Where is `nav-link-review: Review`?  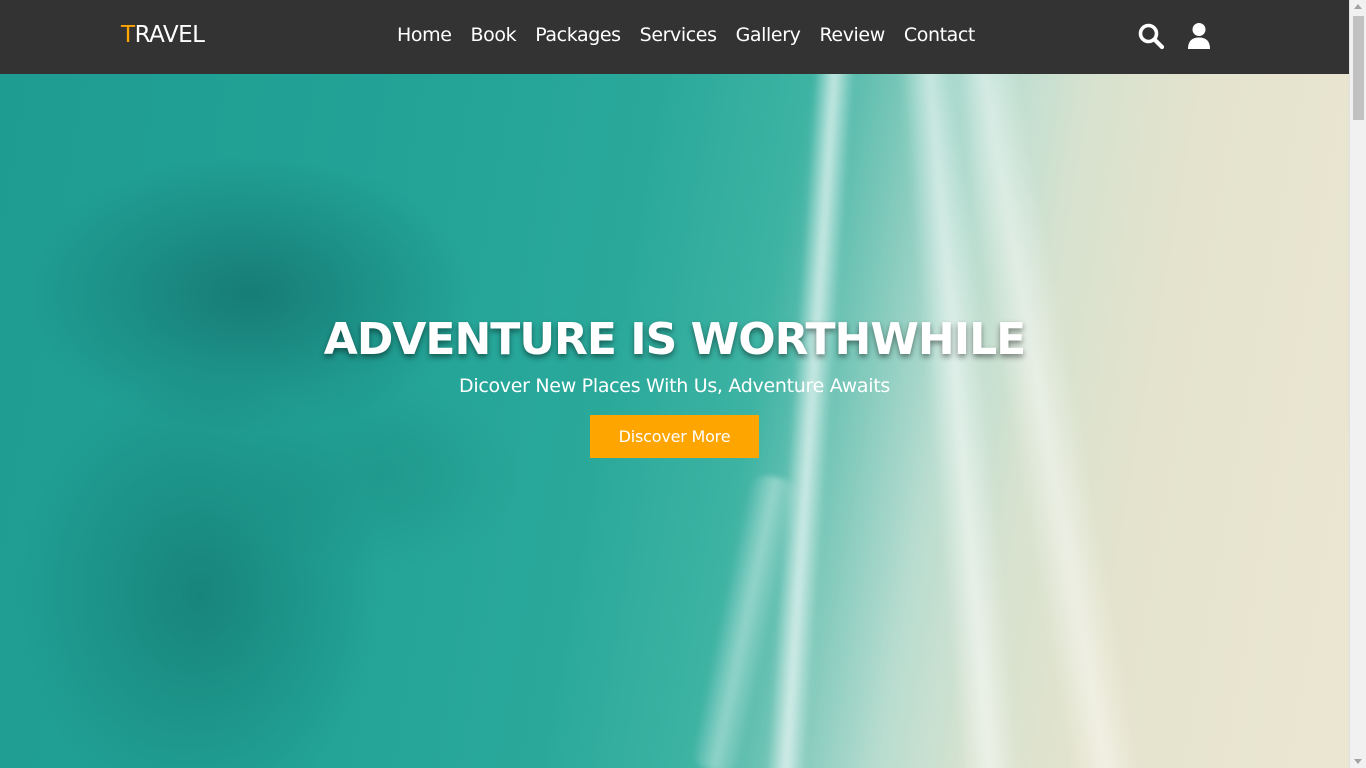
nav-link-review: Review is located at coordinates (852, 35).